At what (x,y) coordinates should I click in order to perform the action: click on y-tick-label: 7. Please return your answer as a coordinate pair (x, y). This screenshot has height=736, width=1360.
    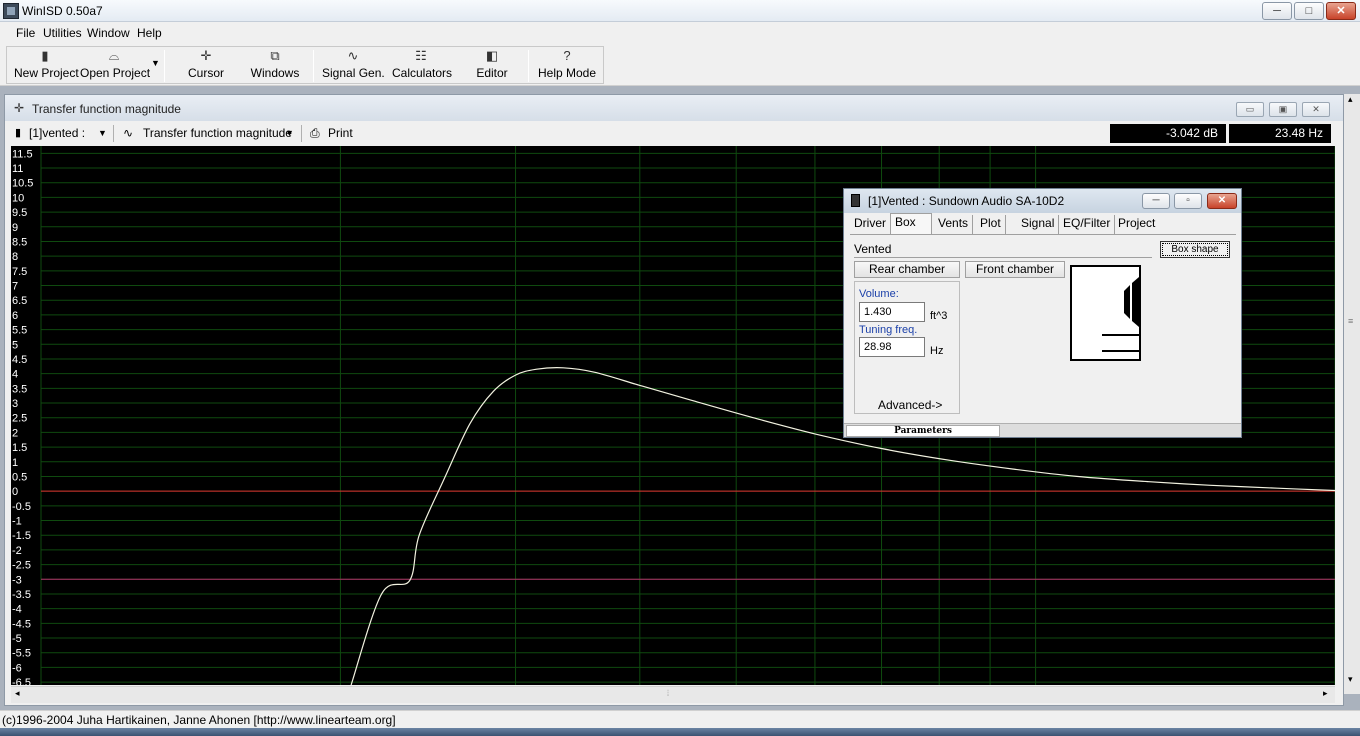
    Looking at the image, I should click on (15, 287).